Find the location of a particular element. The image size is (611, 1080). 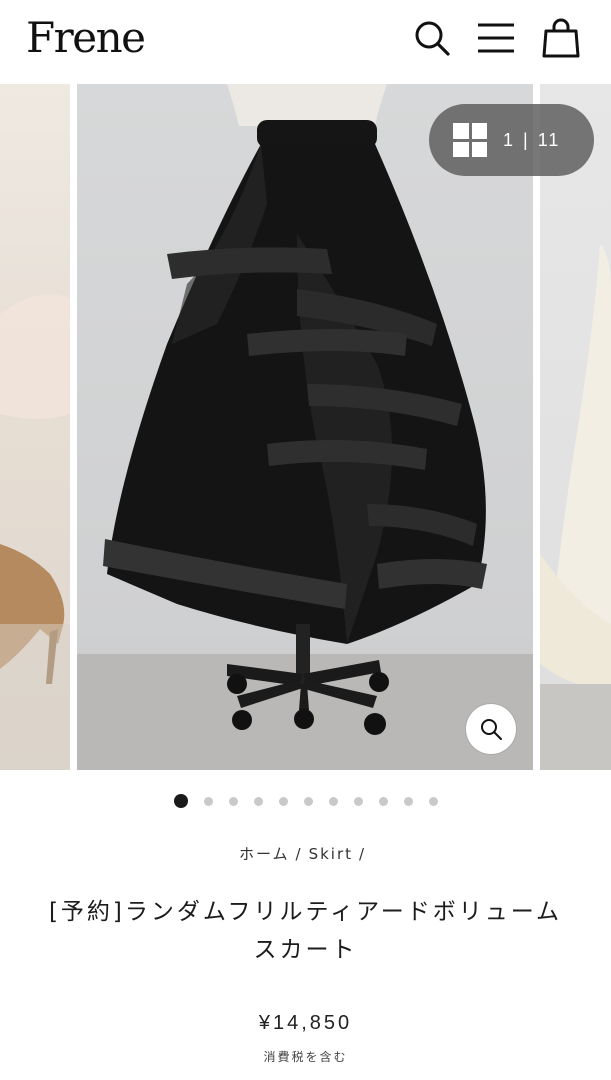

menu-button is located at coordinates (496, 38).